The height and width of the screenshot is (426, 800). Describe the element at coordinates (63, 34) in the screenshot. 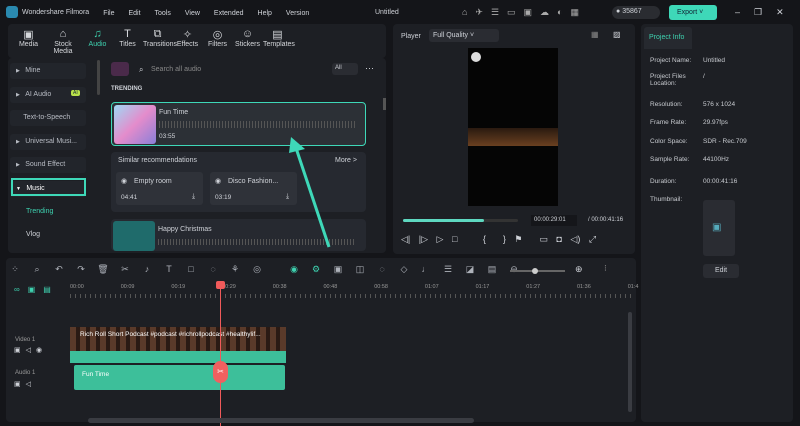

I see `stock-media-icon: ⌂` at that location.